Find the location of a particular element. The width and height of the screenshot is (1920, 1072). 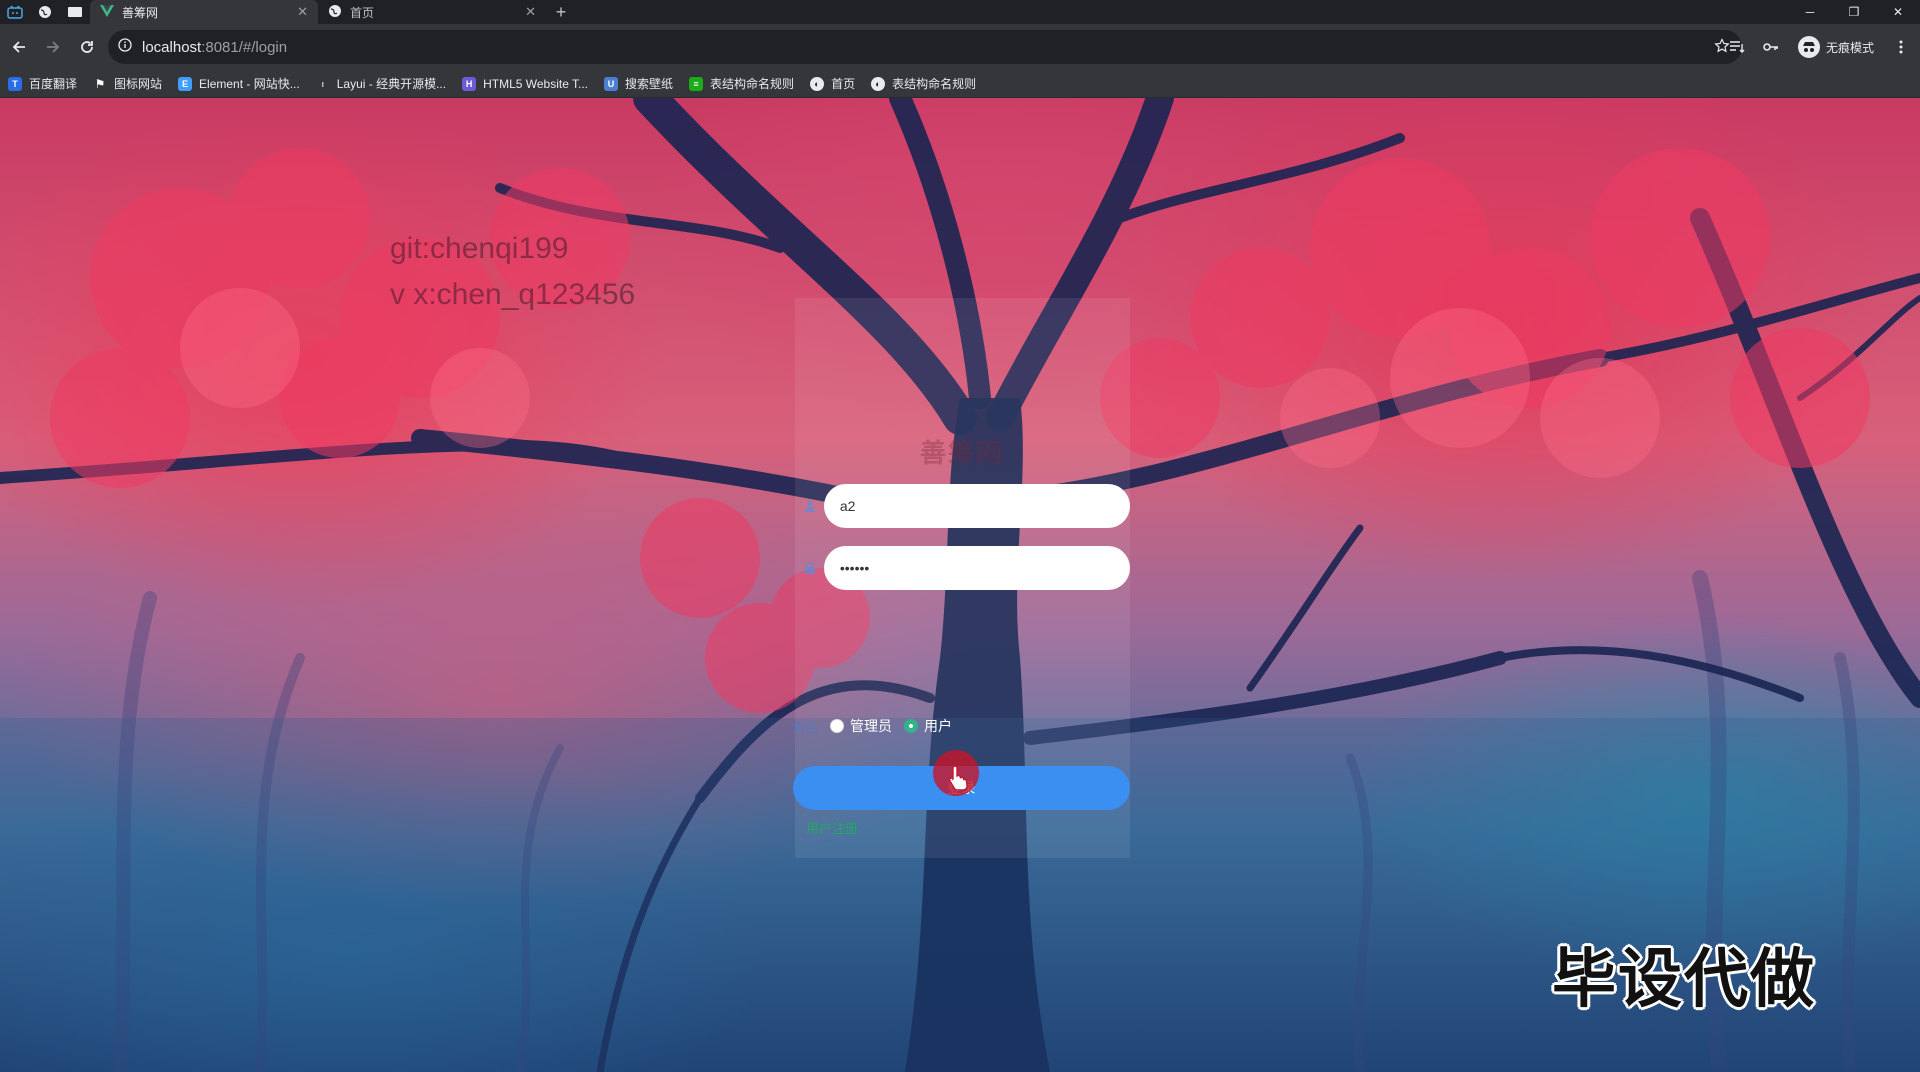

bookmark-item: U 搜索壁纸 is located at coordinates (638, 83).